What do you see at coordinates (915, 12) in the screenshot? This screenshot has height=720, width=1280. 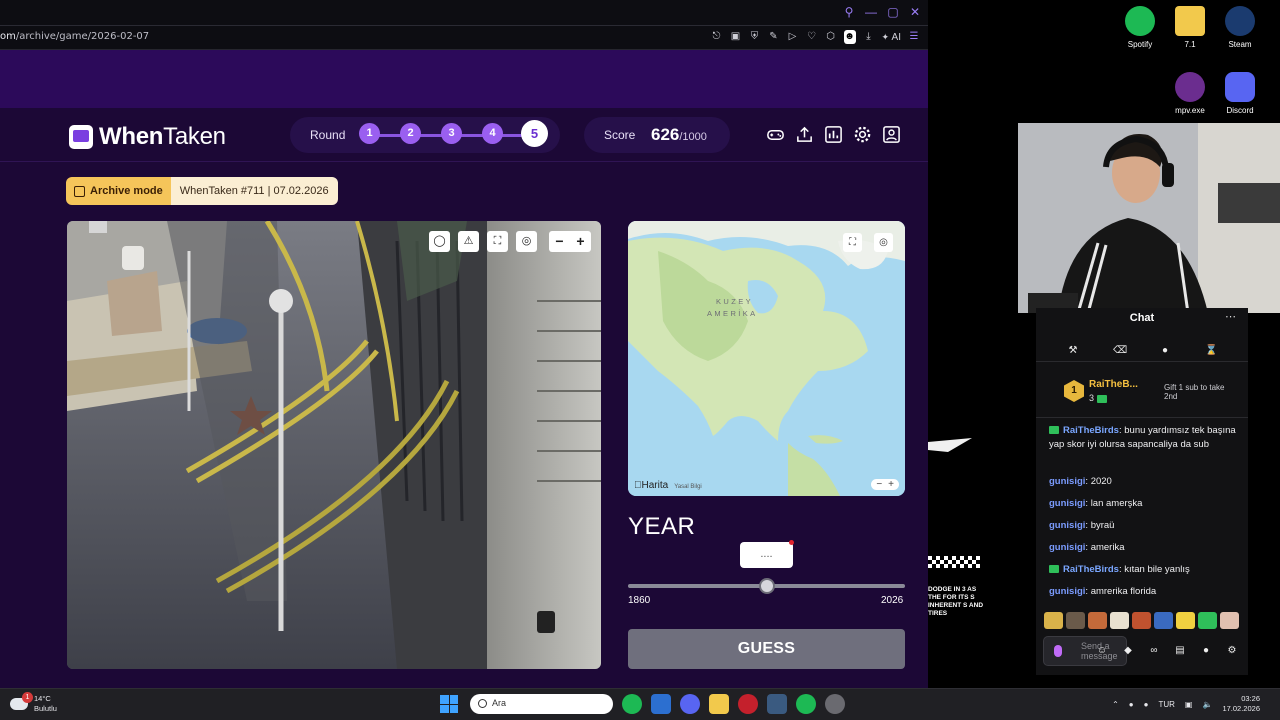 I see `close-icon: ✕` at bounding box center [915, 12].